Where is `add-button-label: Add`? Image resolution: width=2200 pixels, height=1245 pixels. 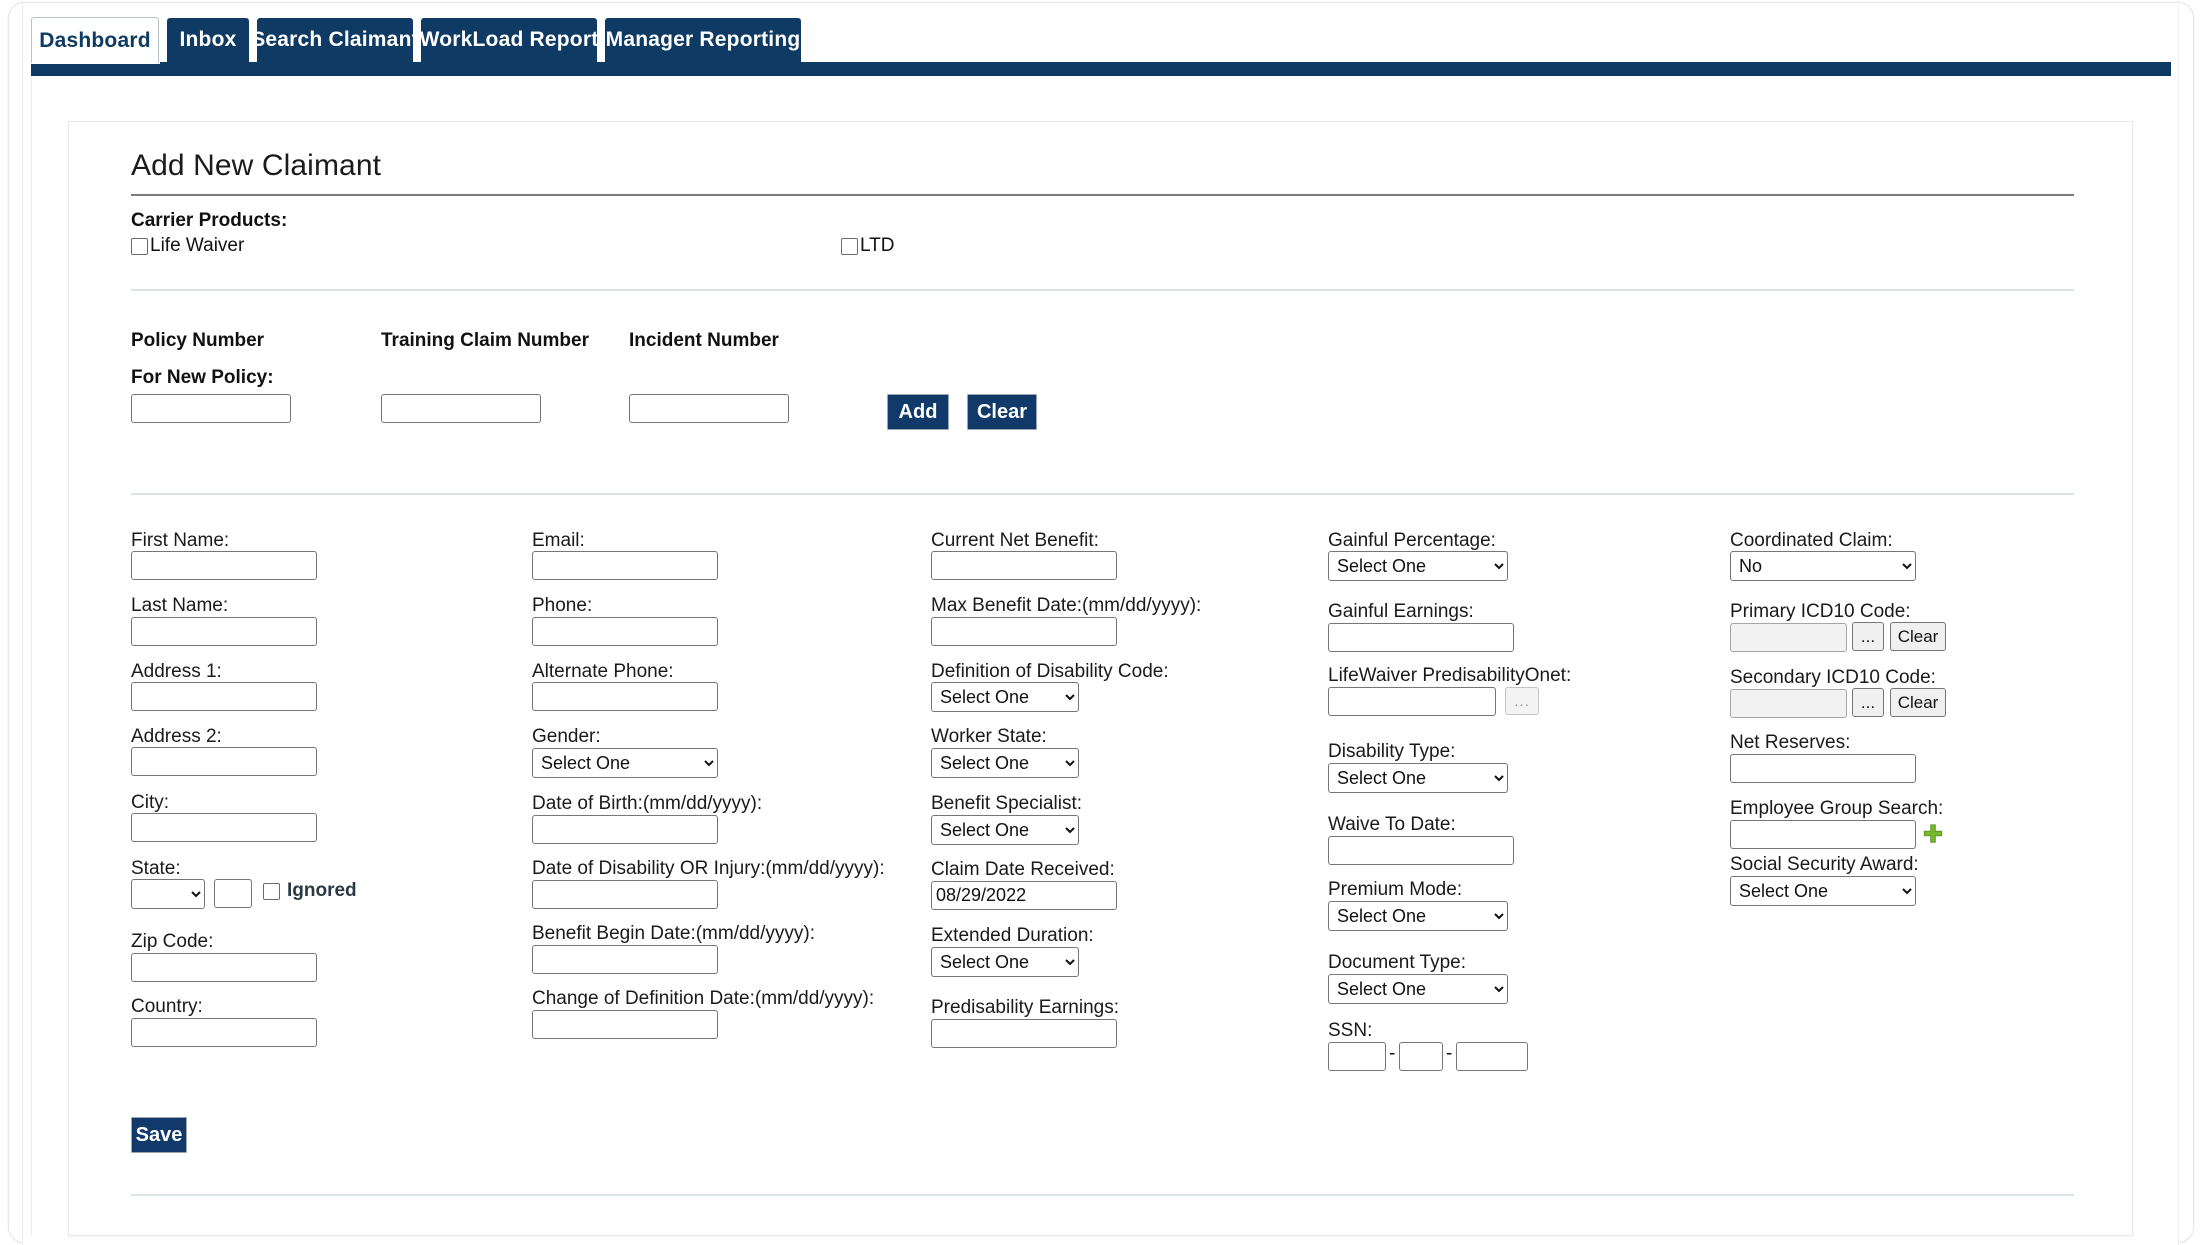
add-button-label: Add is located at coordinates (918, 411).